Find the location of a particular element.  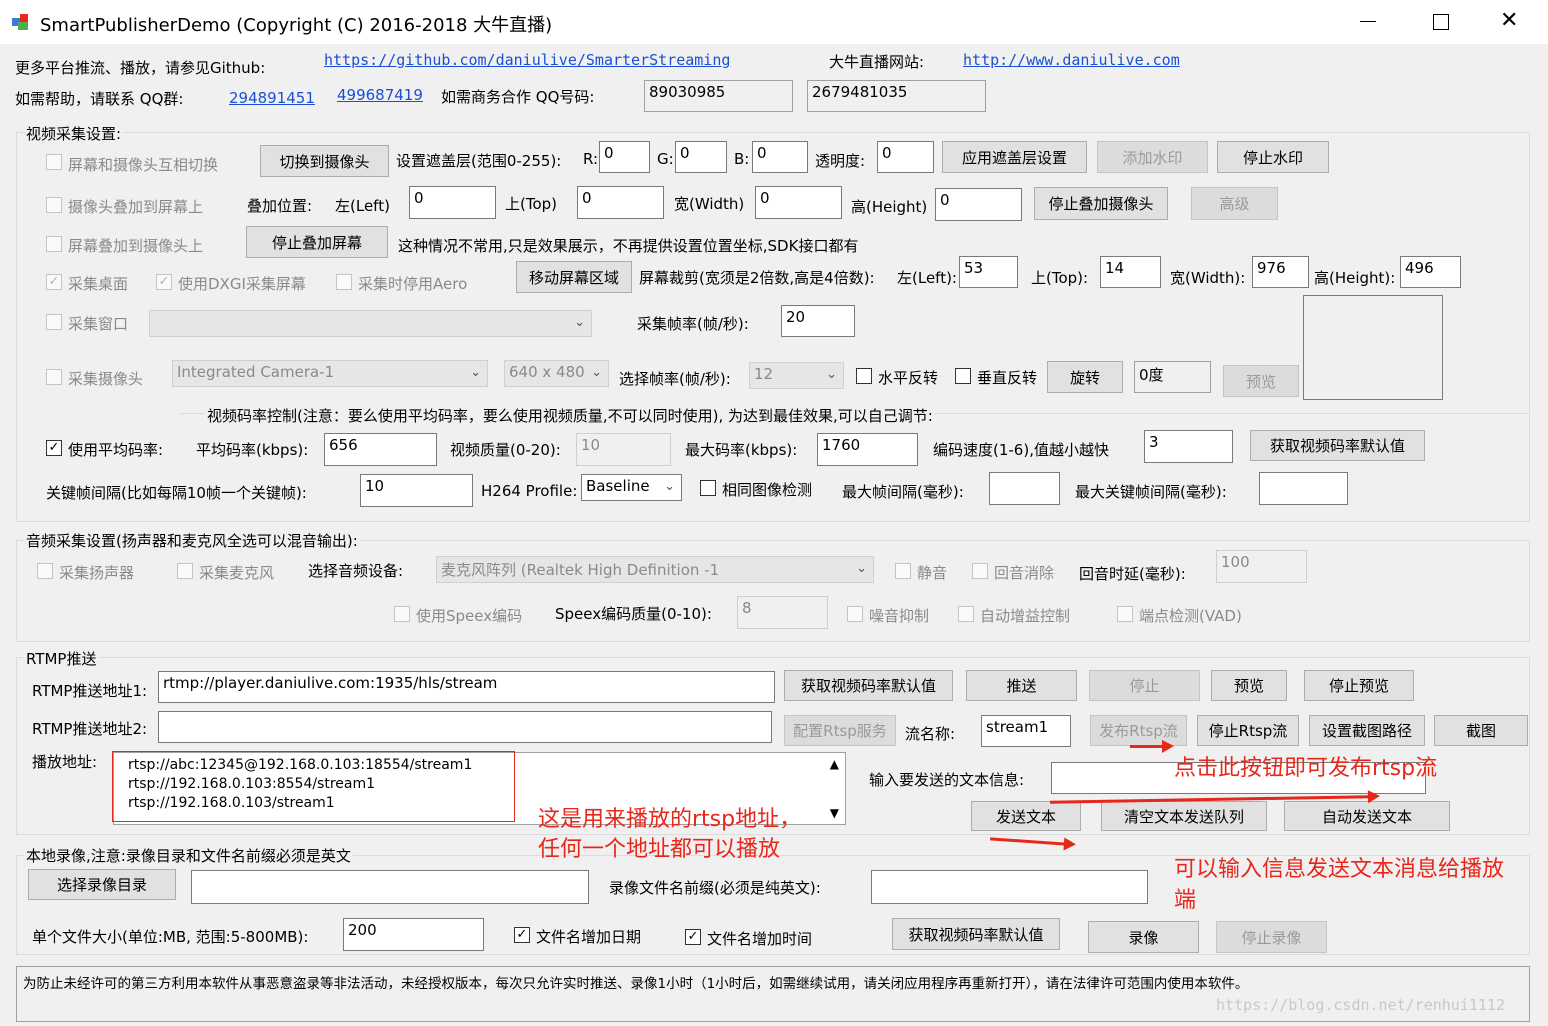

g-input: 0 is located at coordinates (701, 157).